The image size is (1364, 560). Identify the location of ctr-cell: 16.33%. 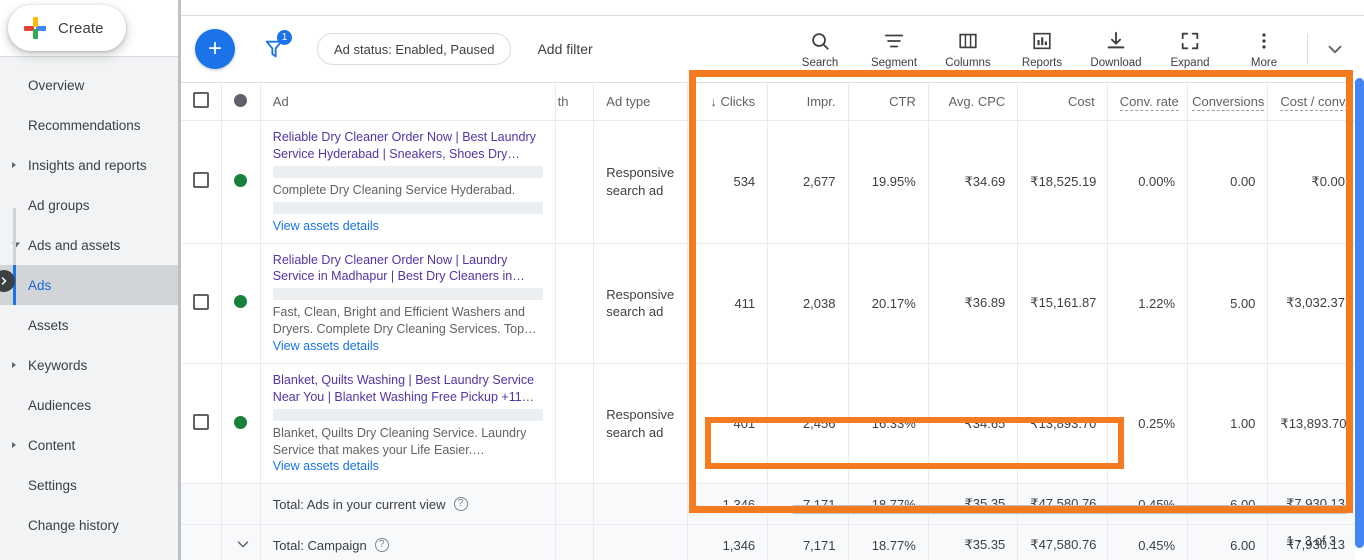
(888, 424).